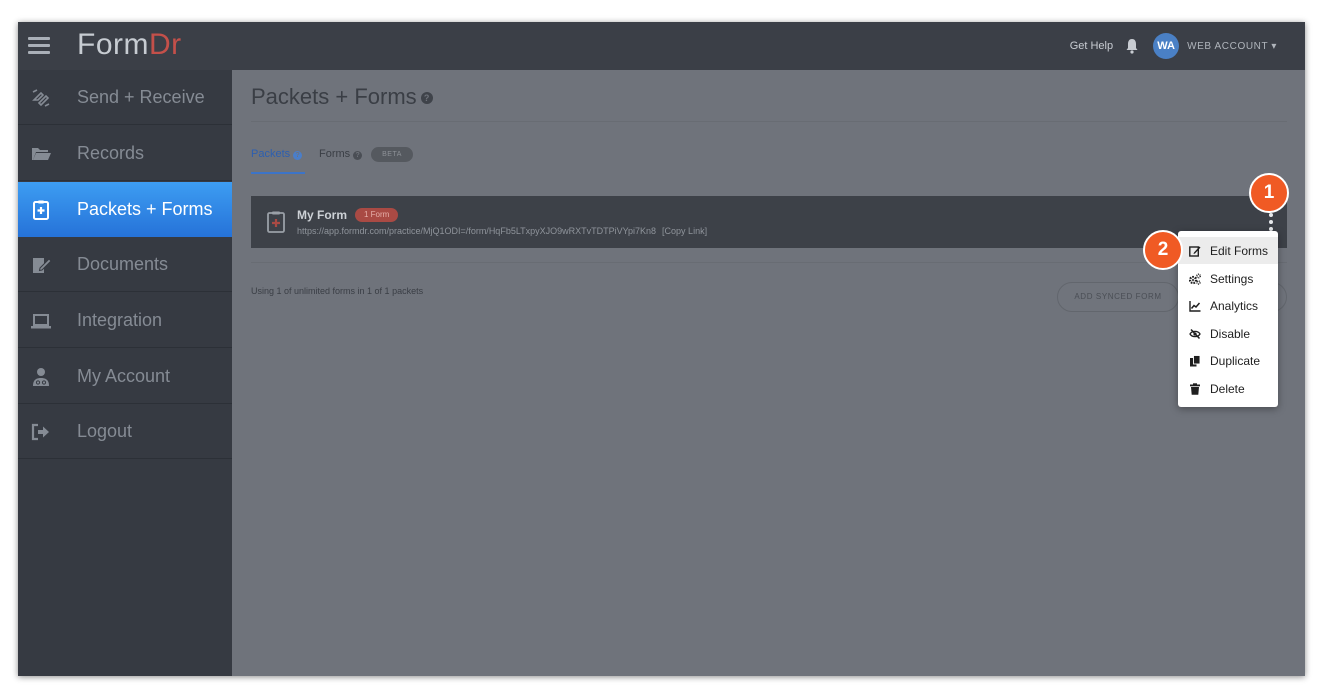  What do you see at coordinates (41, 321) in the screenshot?
I see `laptop-icon` at bounding box center [41, 321].